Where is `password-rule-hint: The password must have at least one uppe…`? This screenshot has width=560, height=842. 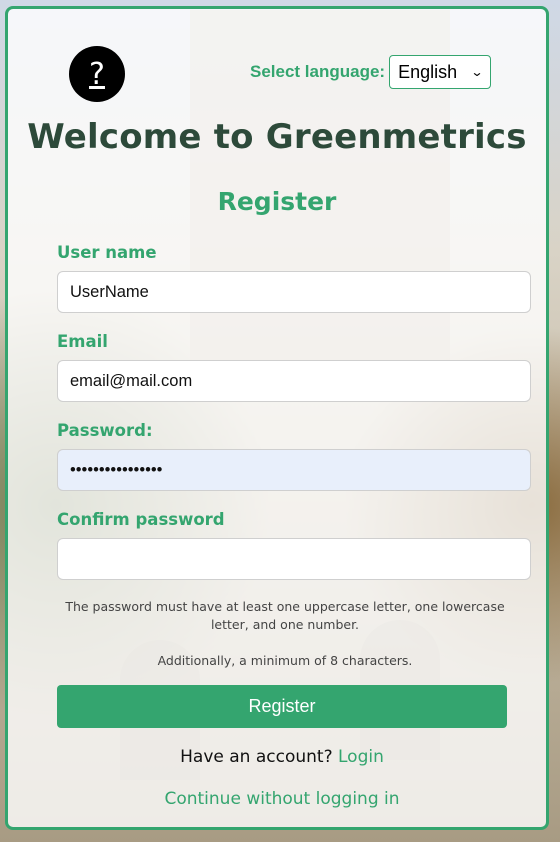
password-rule-hint: The password must have at least one uppe… is located at coordinates (285, 615).